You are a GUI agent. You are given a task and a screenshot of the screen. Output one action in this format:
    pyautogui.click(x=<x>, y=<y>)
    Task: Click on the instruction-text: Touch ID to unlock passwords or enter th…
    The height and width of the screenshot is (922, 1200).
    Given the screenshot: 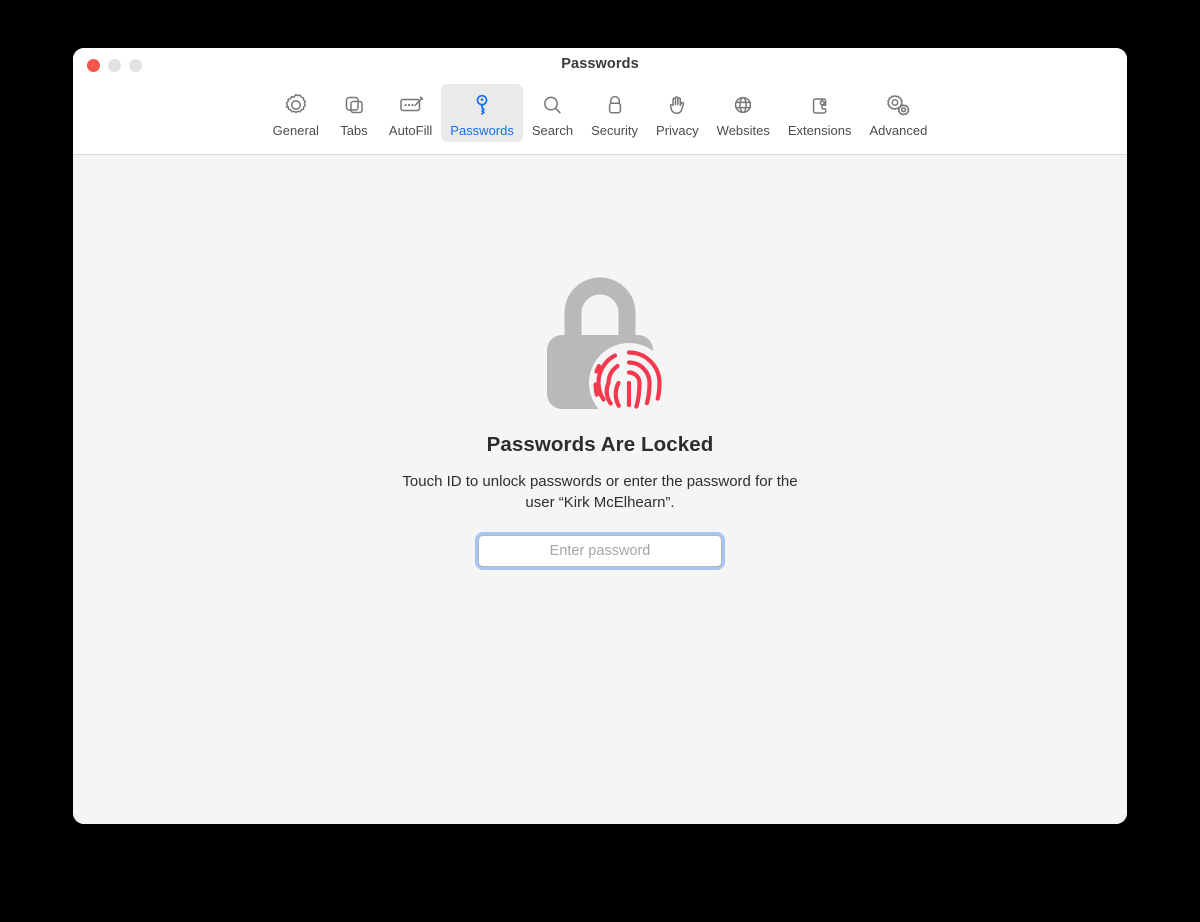 What is the action you would take?
    pyautogui.click(x=600, y=492)
    